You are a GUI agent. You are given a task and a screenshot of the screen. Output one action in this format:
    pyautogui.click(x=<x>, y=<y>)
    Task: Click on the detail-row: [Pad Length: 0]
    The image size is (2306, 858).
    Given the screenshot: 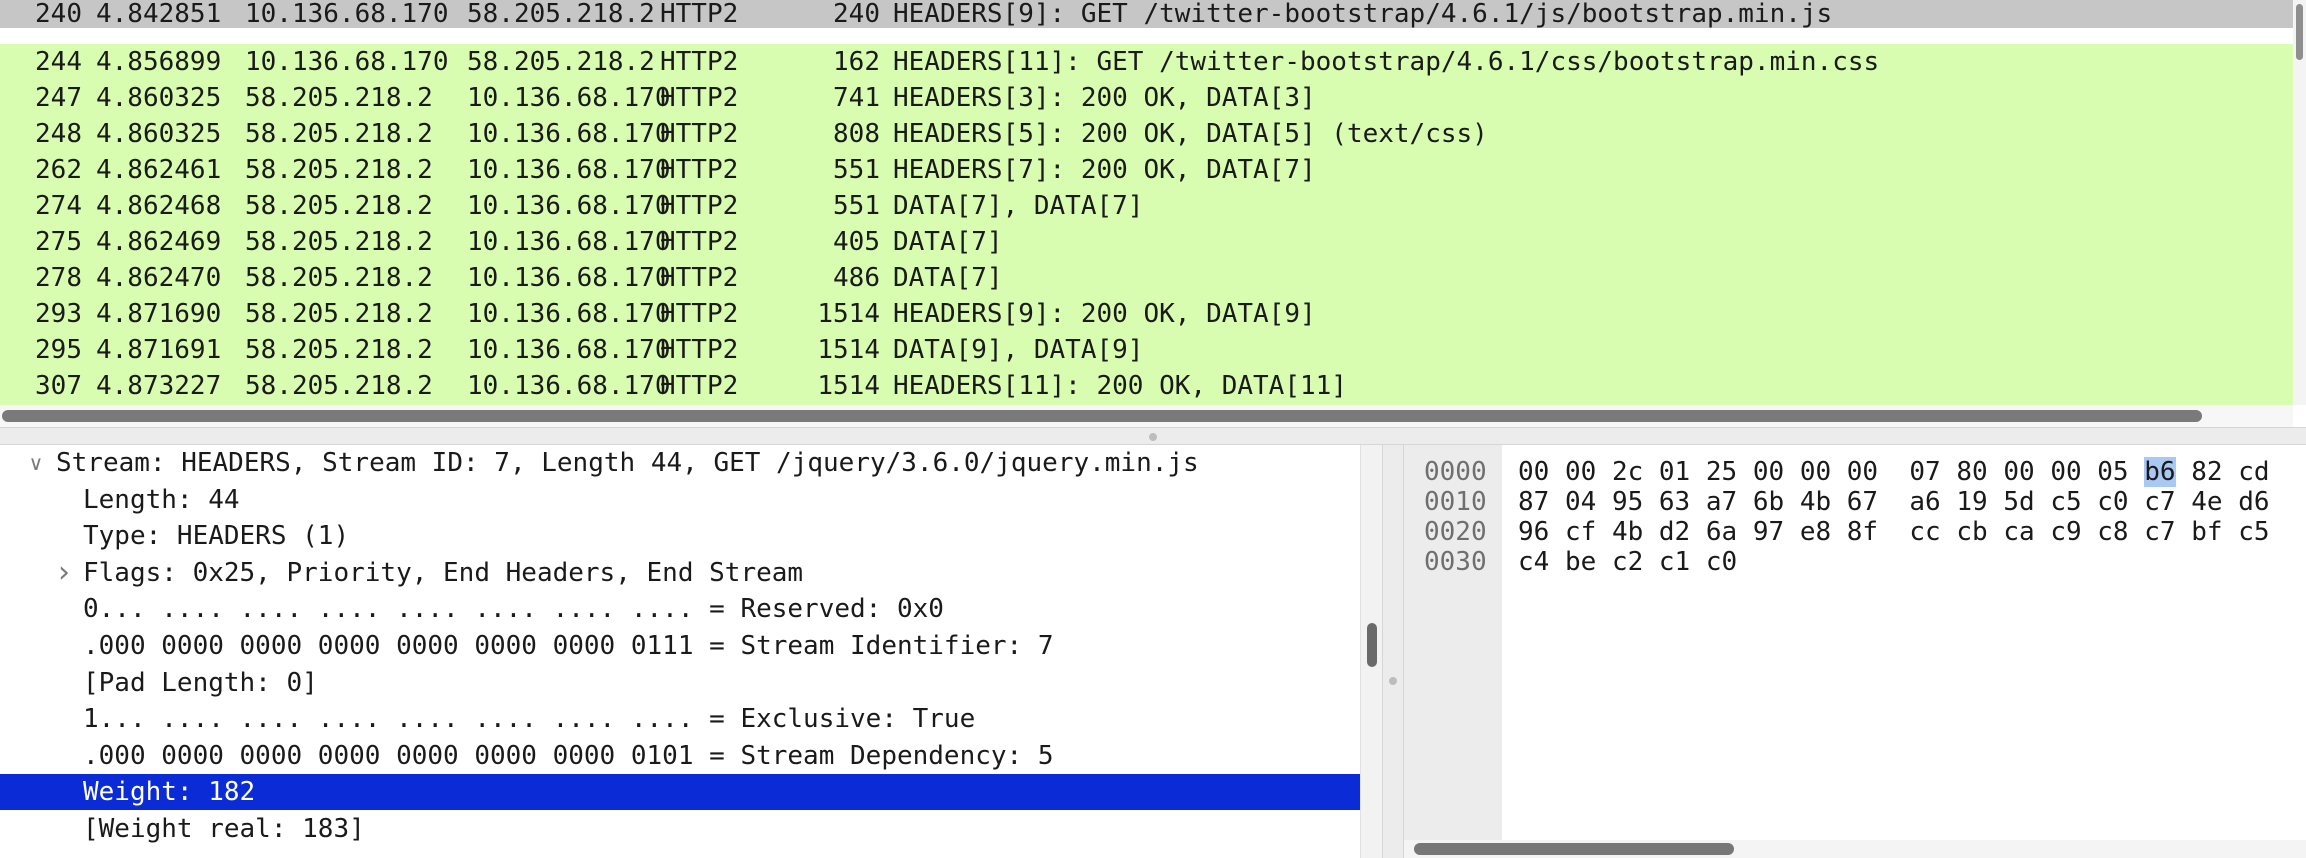 What is the action you would take?
    pyautogui.click(x=680, y=683)
    